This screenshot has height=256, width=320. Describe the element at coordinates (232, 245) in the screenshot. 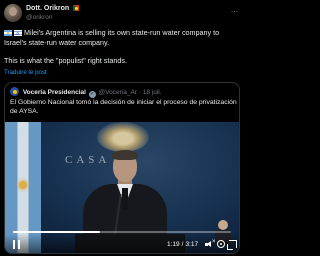

I see `fullscreen-icon` at that location.